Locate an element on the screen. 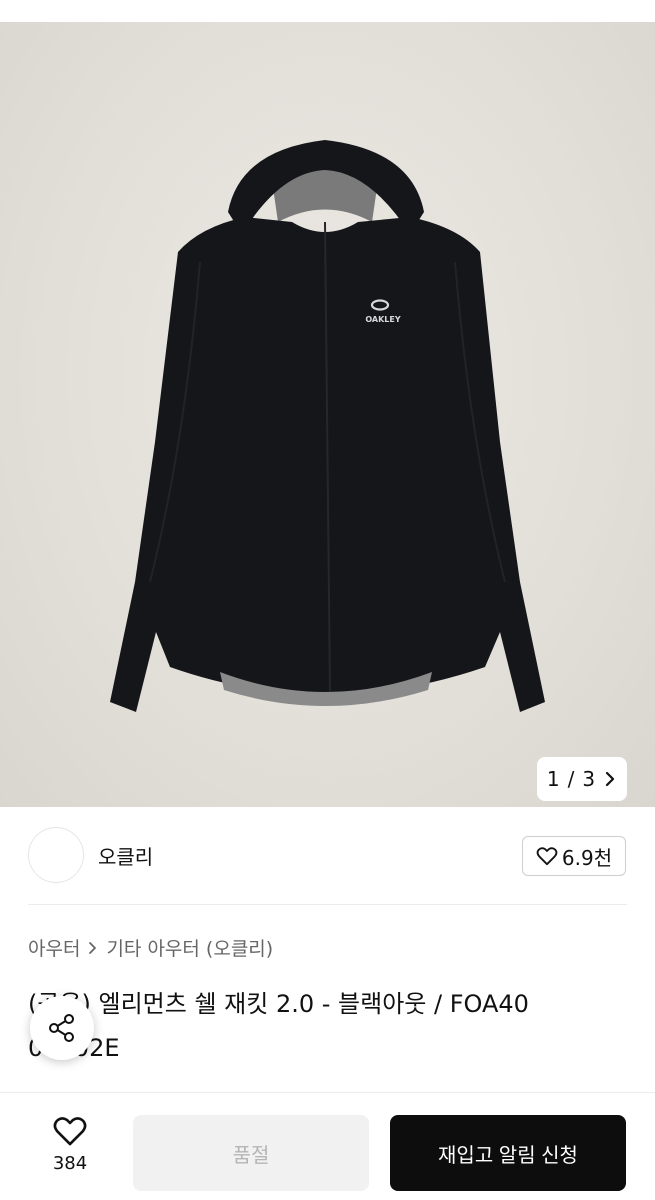  oakley-logo: OAKLEY is located at coordinates (383, 319).